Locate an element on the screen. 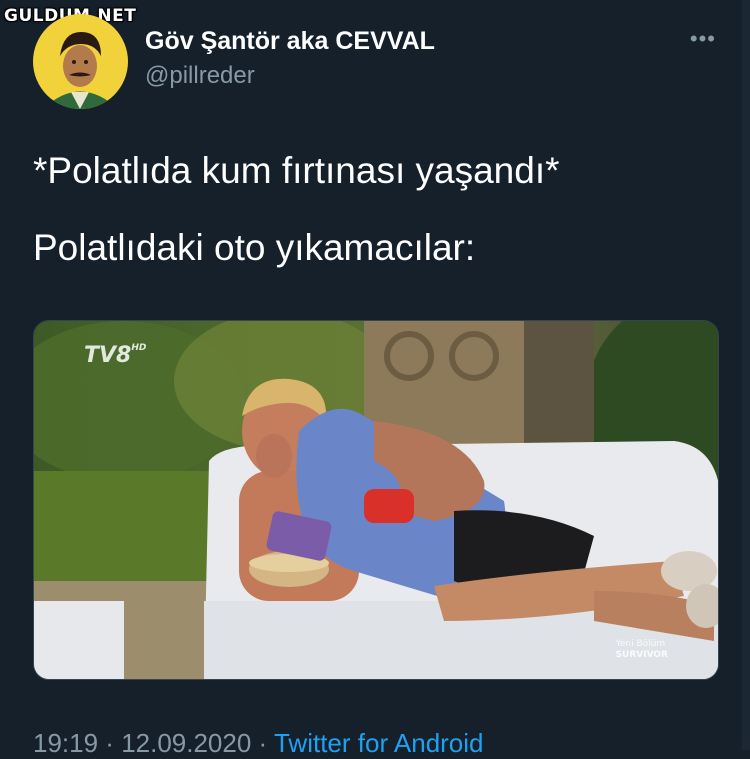 The width and height of the screenshot is (750, 759). user-handle: @pillreder is located at coordinates (200, 76).